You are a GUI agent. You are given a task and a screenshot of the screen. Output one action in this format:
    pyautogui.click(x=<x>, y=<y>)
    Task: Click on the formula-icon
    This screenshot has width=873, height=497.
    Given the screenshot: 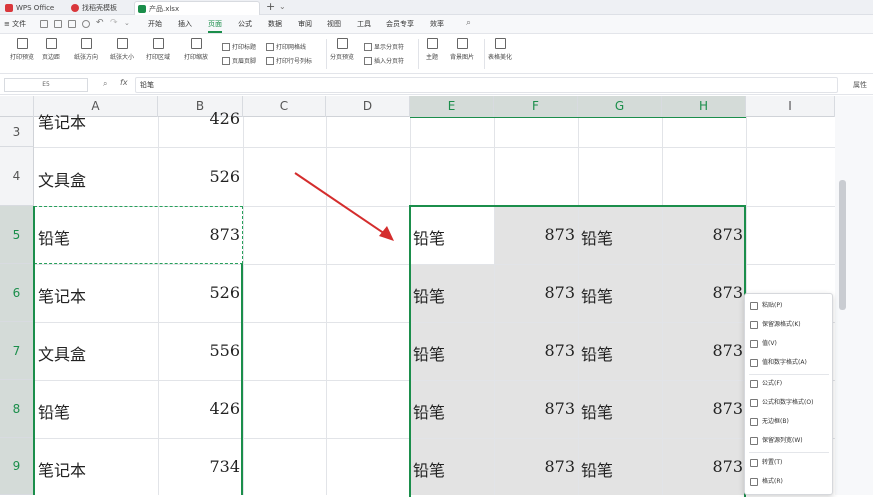 What is the action you would take?
    pyautogui.click(x=754, y=384)
    